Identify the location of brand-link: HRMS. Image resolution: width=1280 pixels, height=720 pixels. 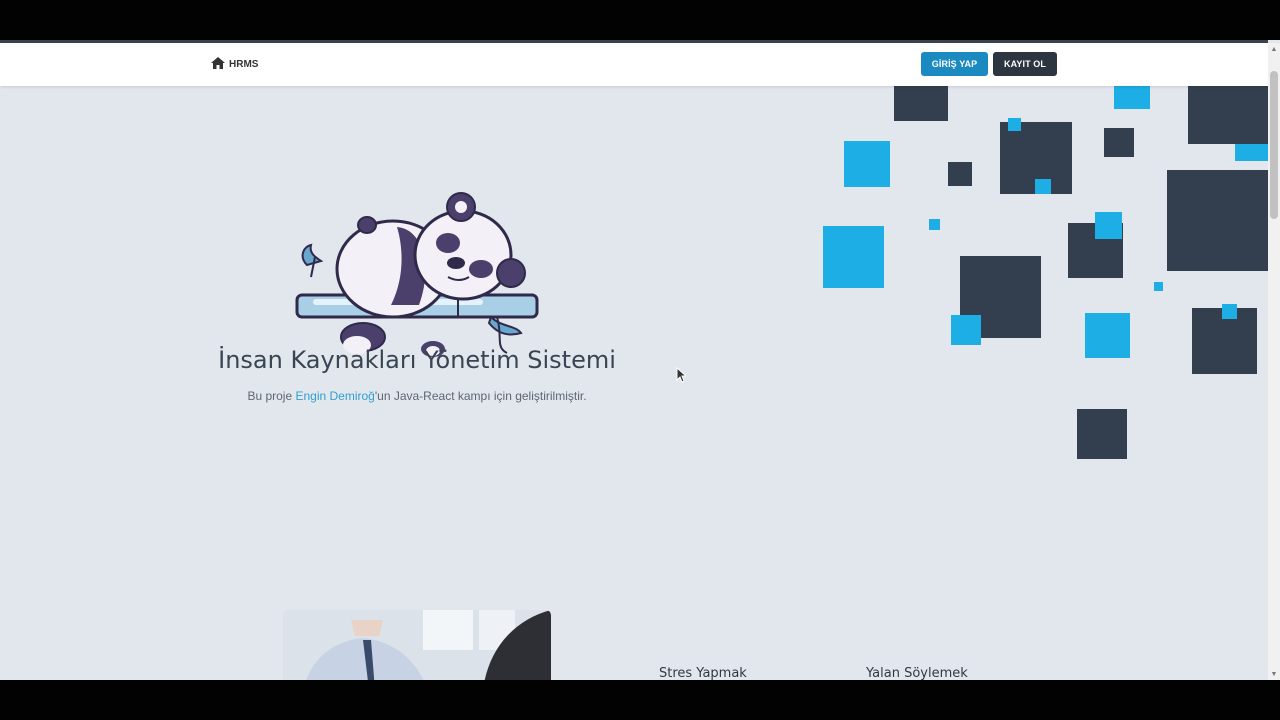
(234, 64).